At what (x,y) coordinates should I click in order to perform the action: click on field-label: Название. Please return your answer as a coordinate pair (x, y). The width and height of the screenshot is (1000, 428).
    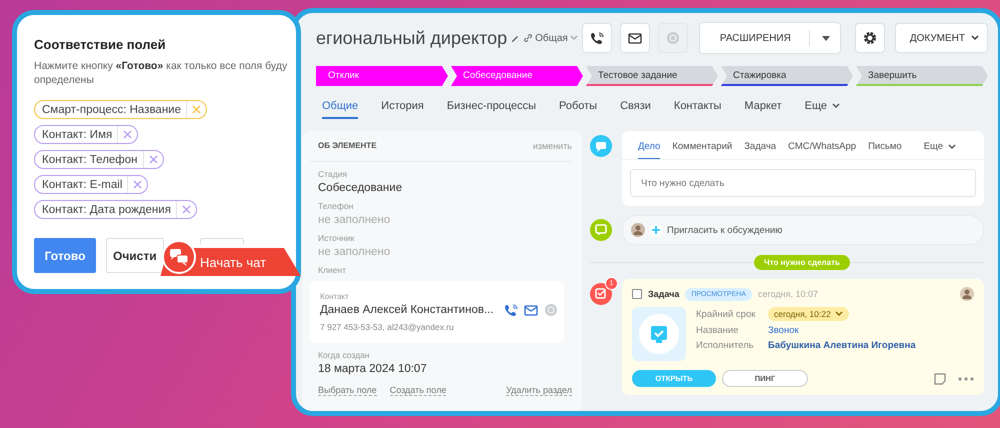
    Looking at the image, I should click on (718, 330).